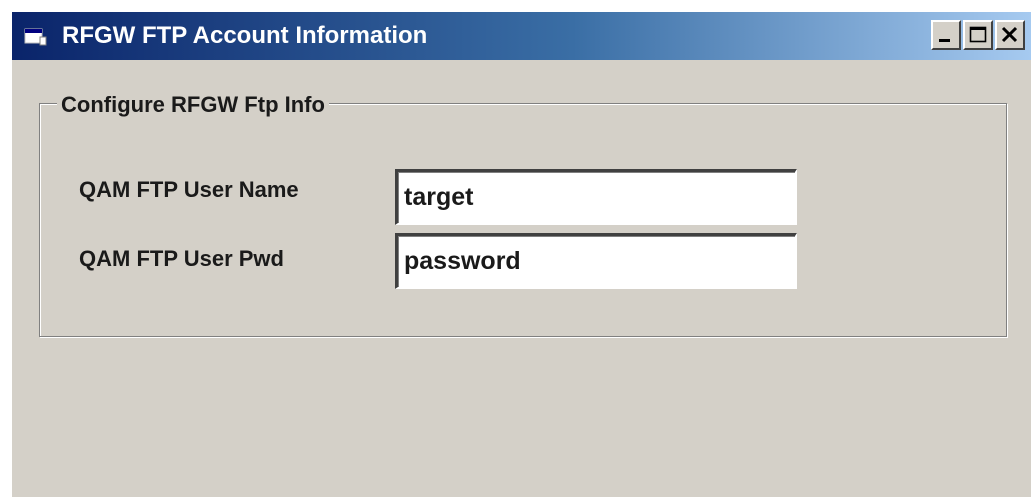  What do you see at coordinates (36, 37) in the screenshot?
I see `app-window-icon` at bounding box center [36, 37].